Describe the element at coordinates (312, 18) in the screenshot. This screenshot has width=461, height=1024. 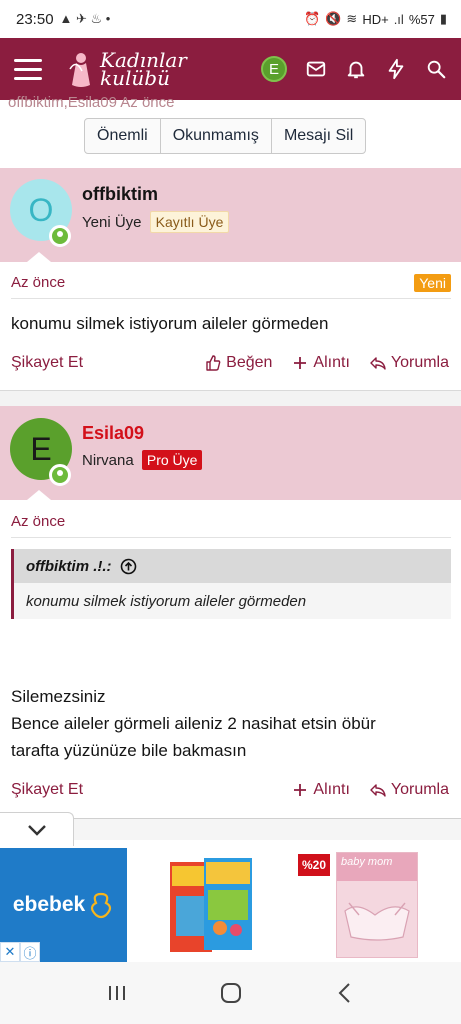
I see `alarm-icon: ⏰` at that location.